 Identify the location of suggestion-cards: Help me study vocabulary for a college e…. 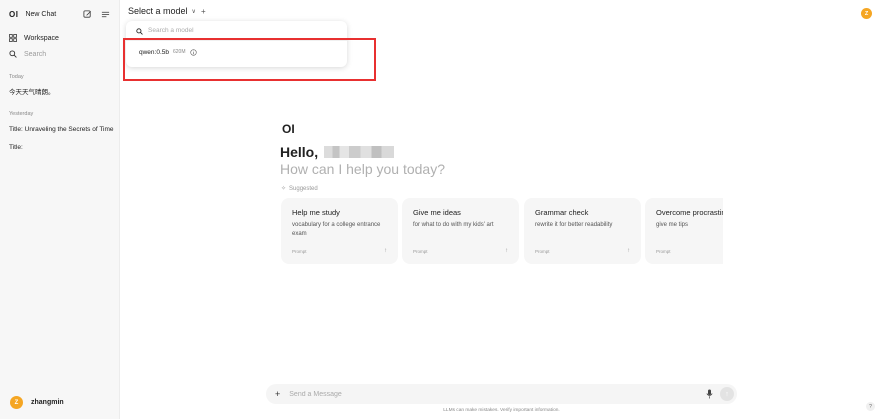
(502, 231).